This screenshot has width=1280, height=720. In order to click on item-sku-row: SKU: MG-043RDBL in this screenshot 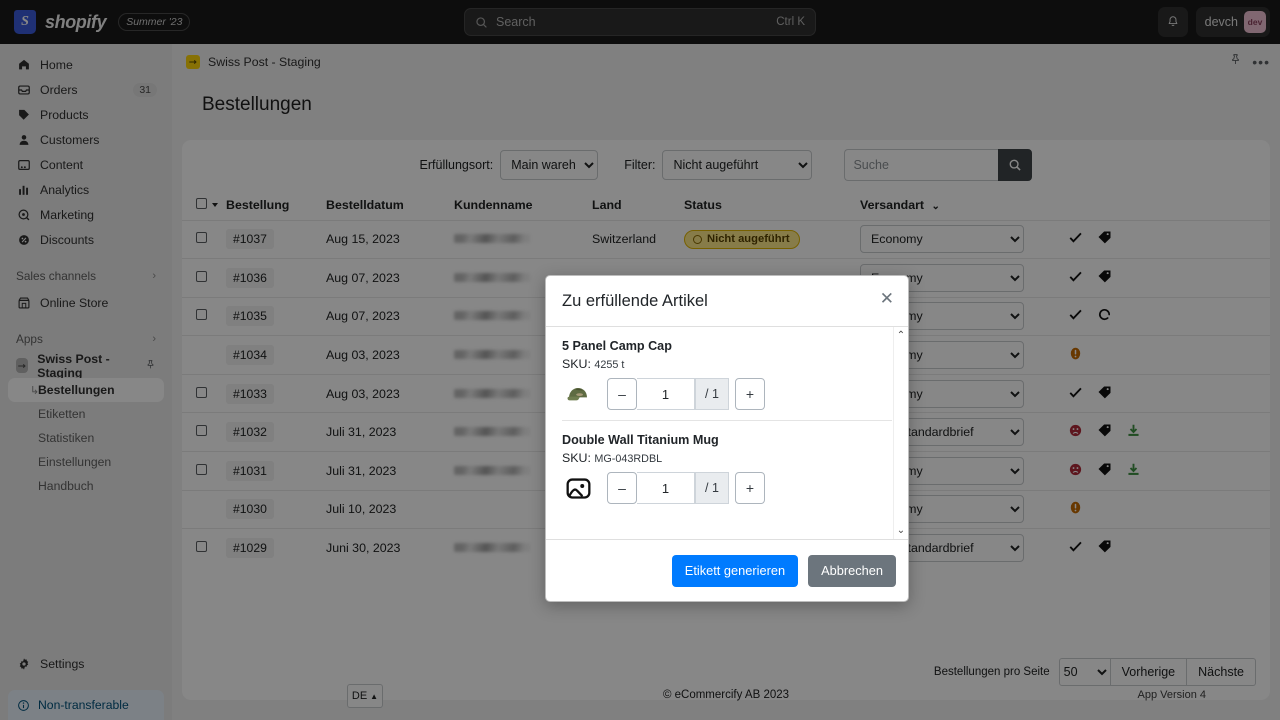, I will do `click(727, 458)`.